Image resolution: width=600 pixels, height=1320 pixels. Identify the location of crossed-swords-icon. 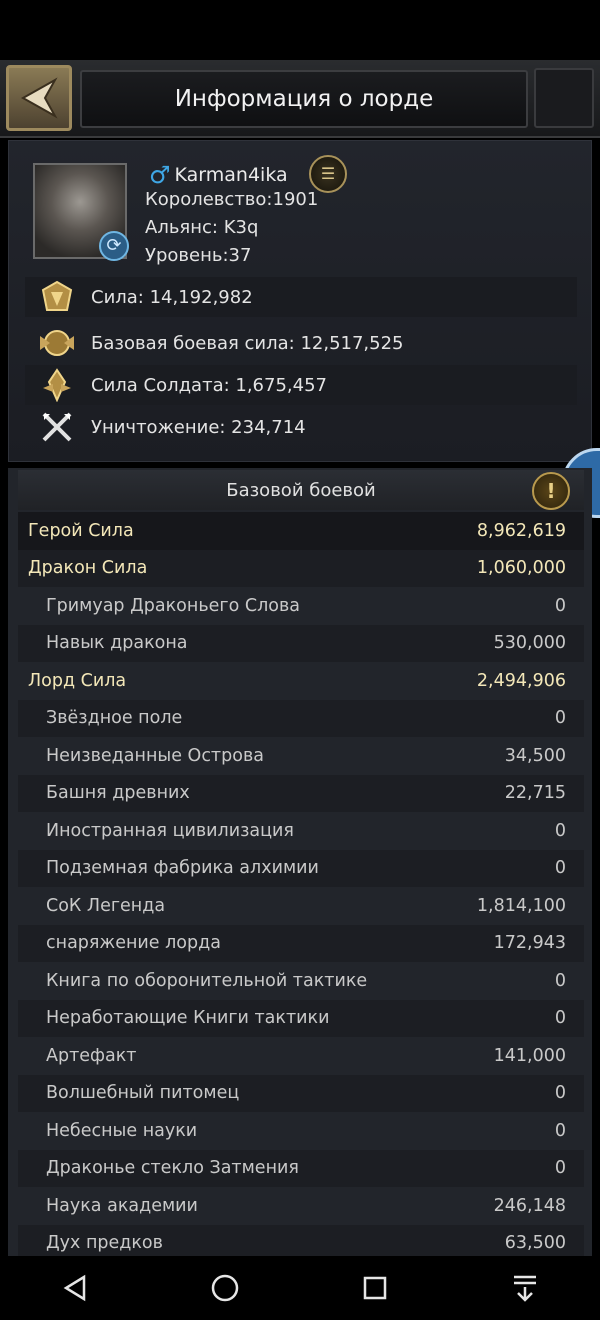
(57, 427).